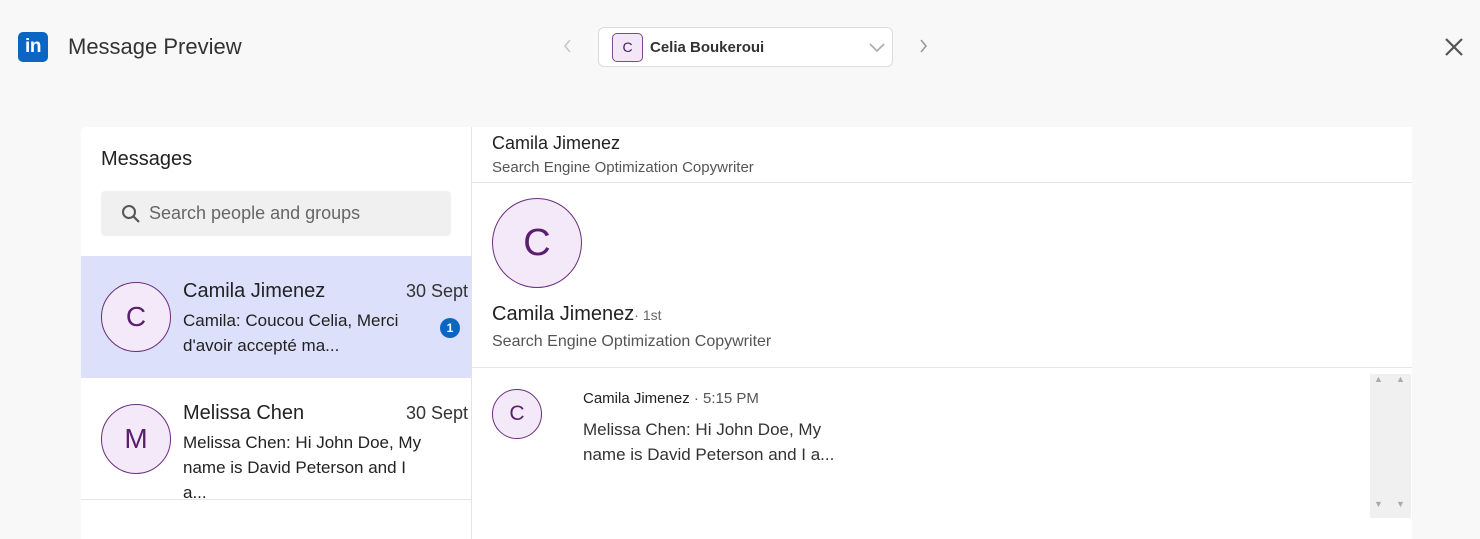 The width and height of the screenshot is (1480, 539). I want to click on search-box, so click(276, 213).